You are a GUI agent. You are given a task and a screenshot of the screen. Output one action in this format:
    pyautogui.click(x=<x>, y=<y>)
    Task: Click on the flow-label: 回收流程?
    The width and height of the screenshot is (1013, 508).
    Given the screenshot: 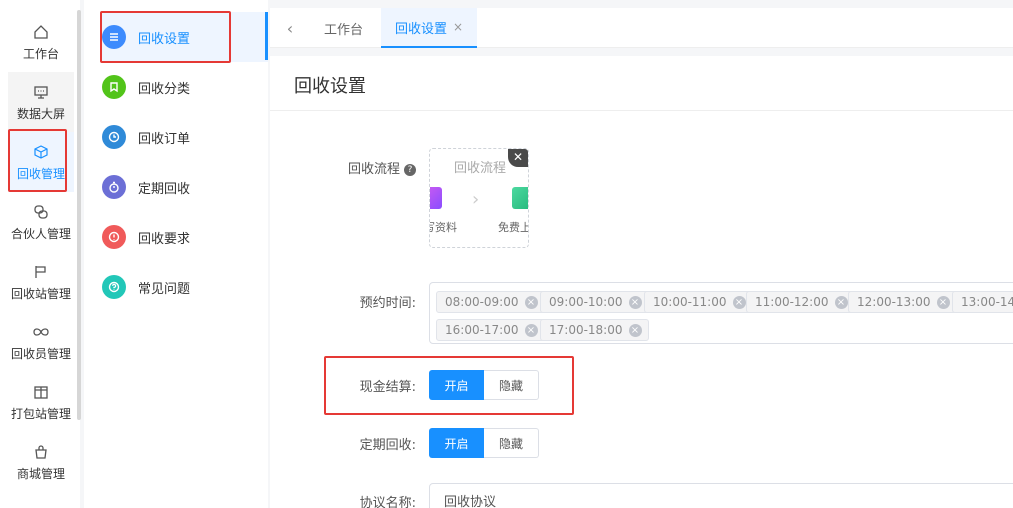 What is the action you would take?
    pyautogui.click(x=373, y=167)
    